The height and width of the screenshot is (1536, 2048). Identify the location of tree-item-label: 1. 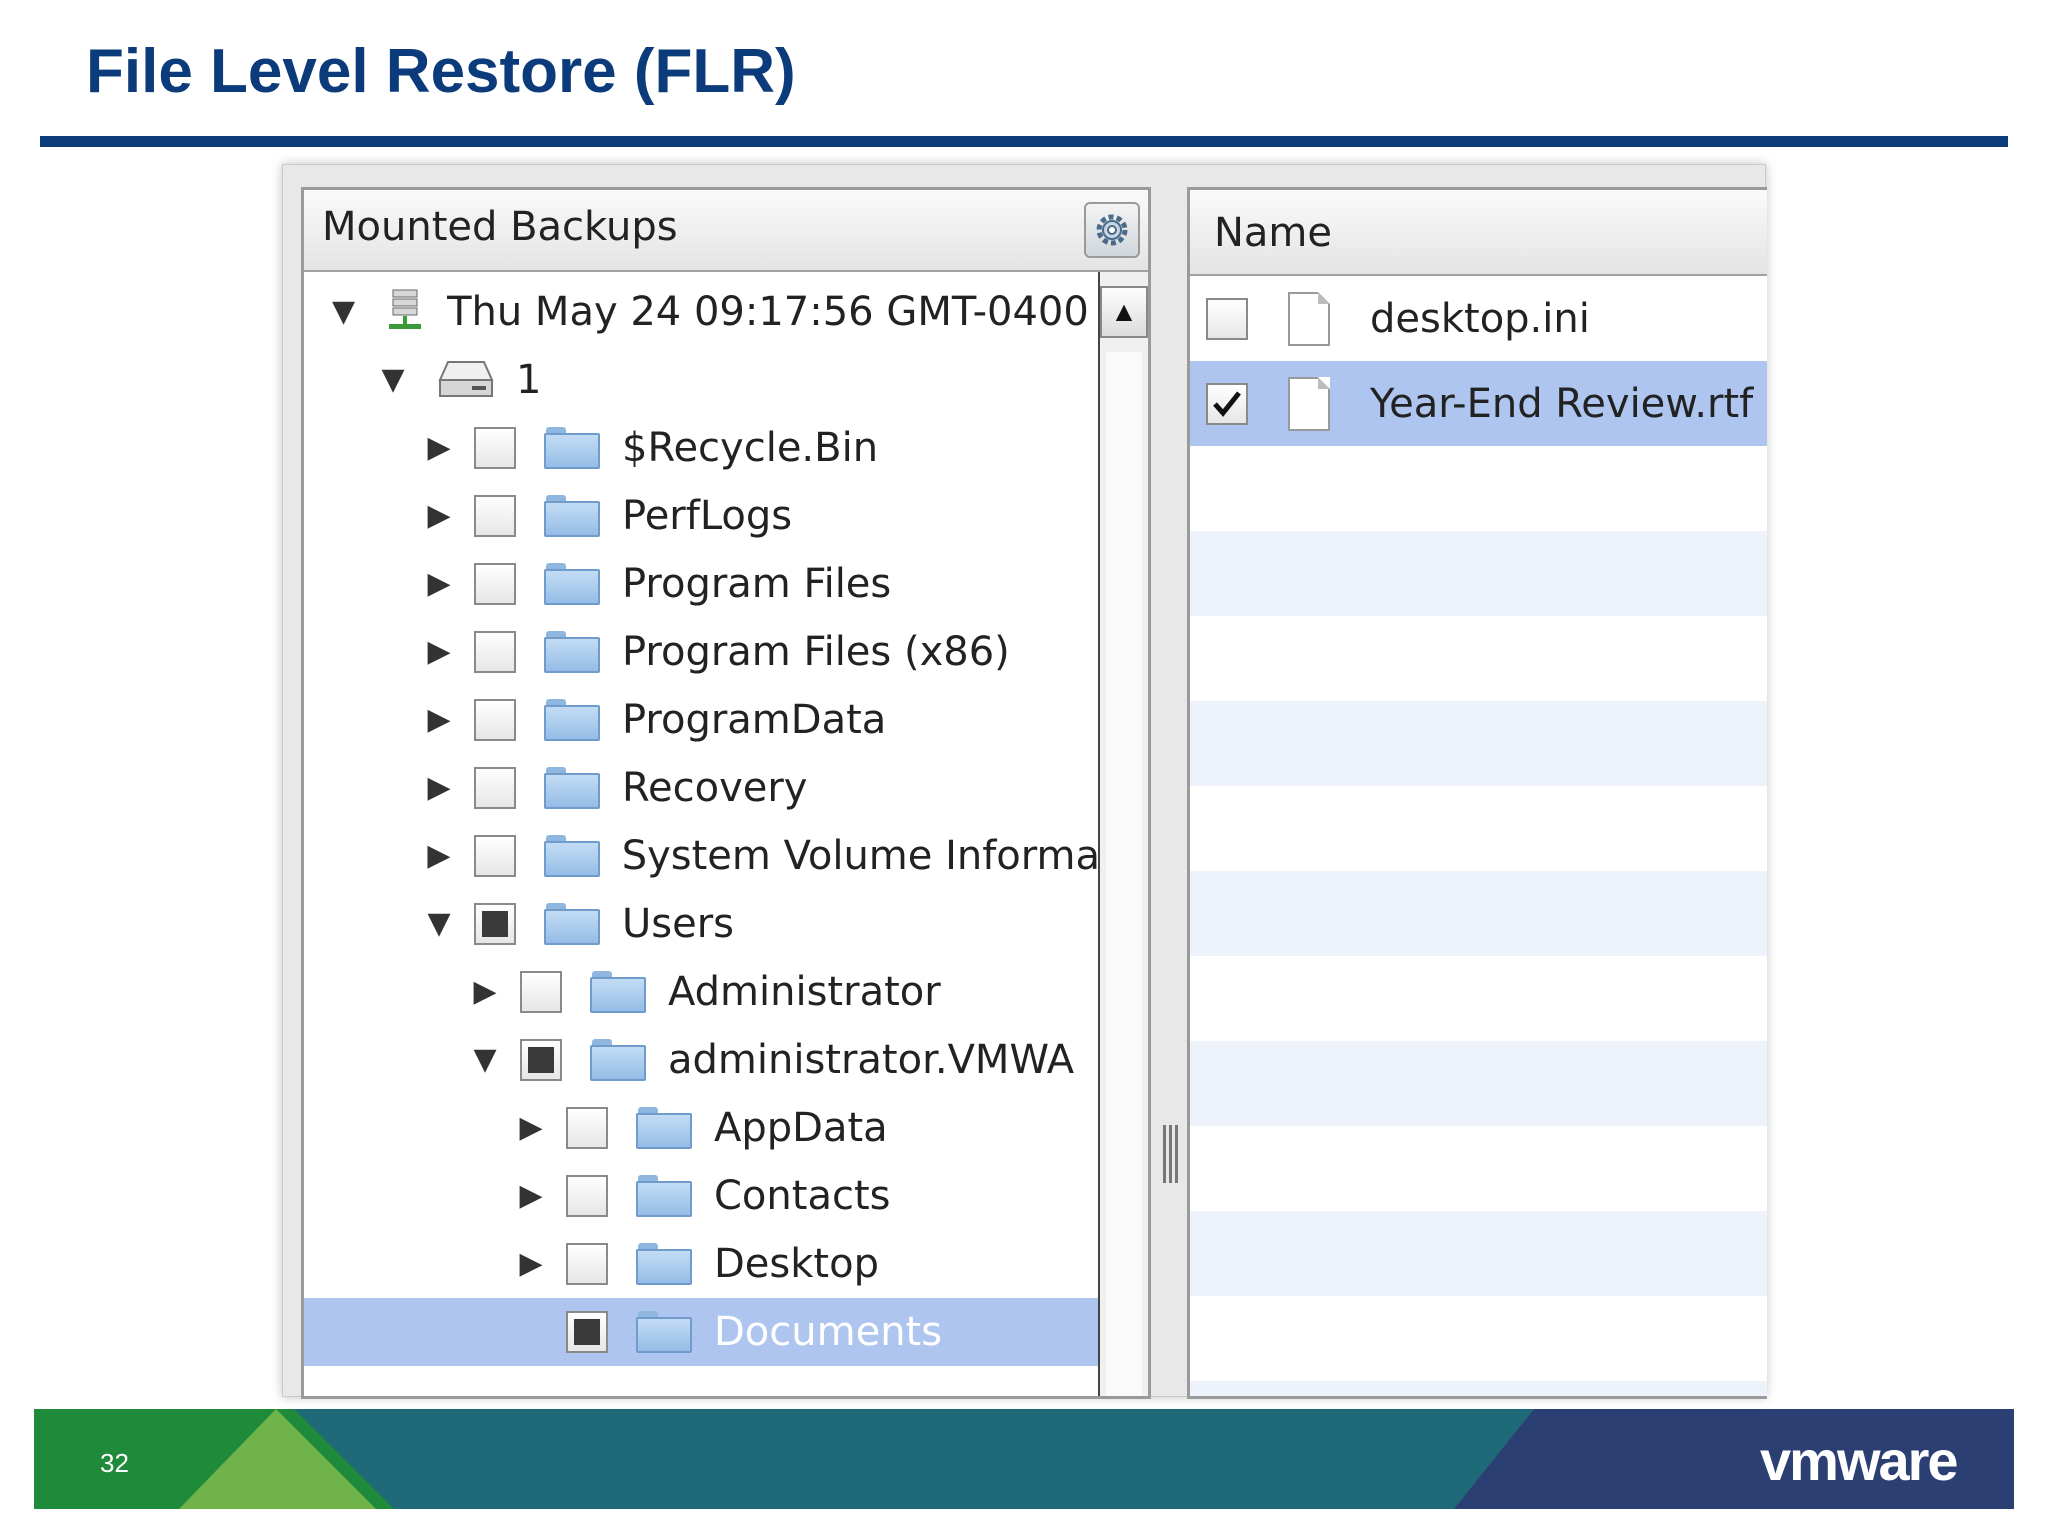
(529, 380).